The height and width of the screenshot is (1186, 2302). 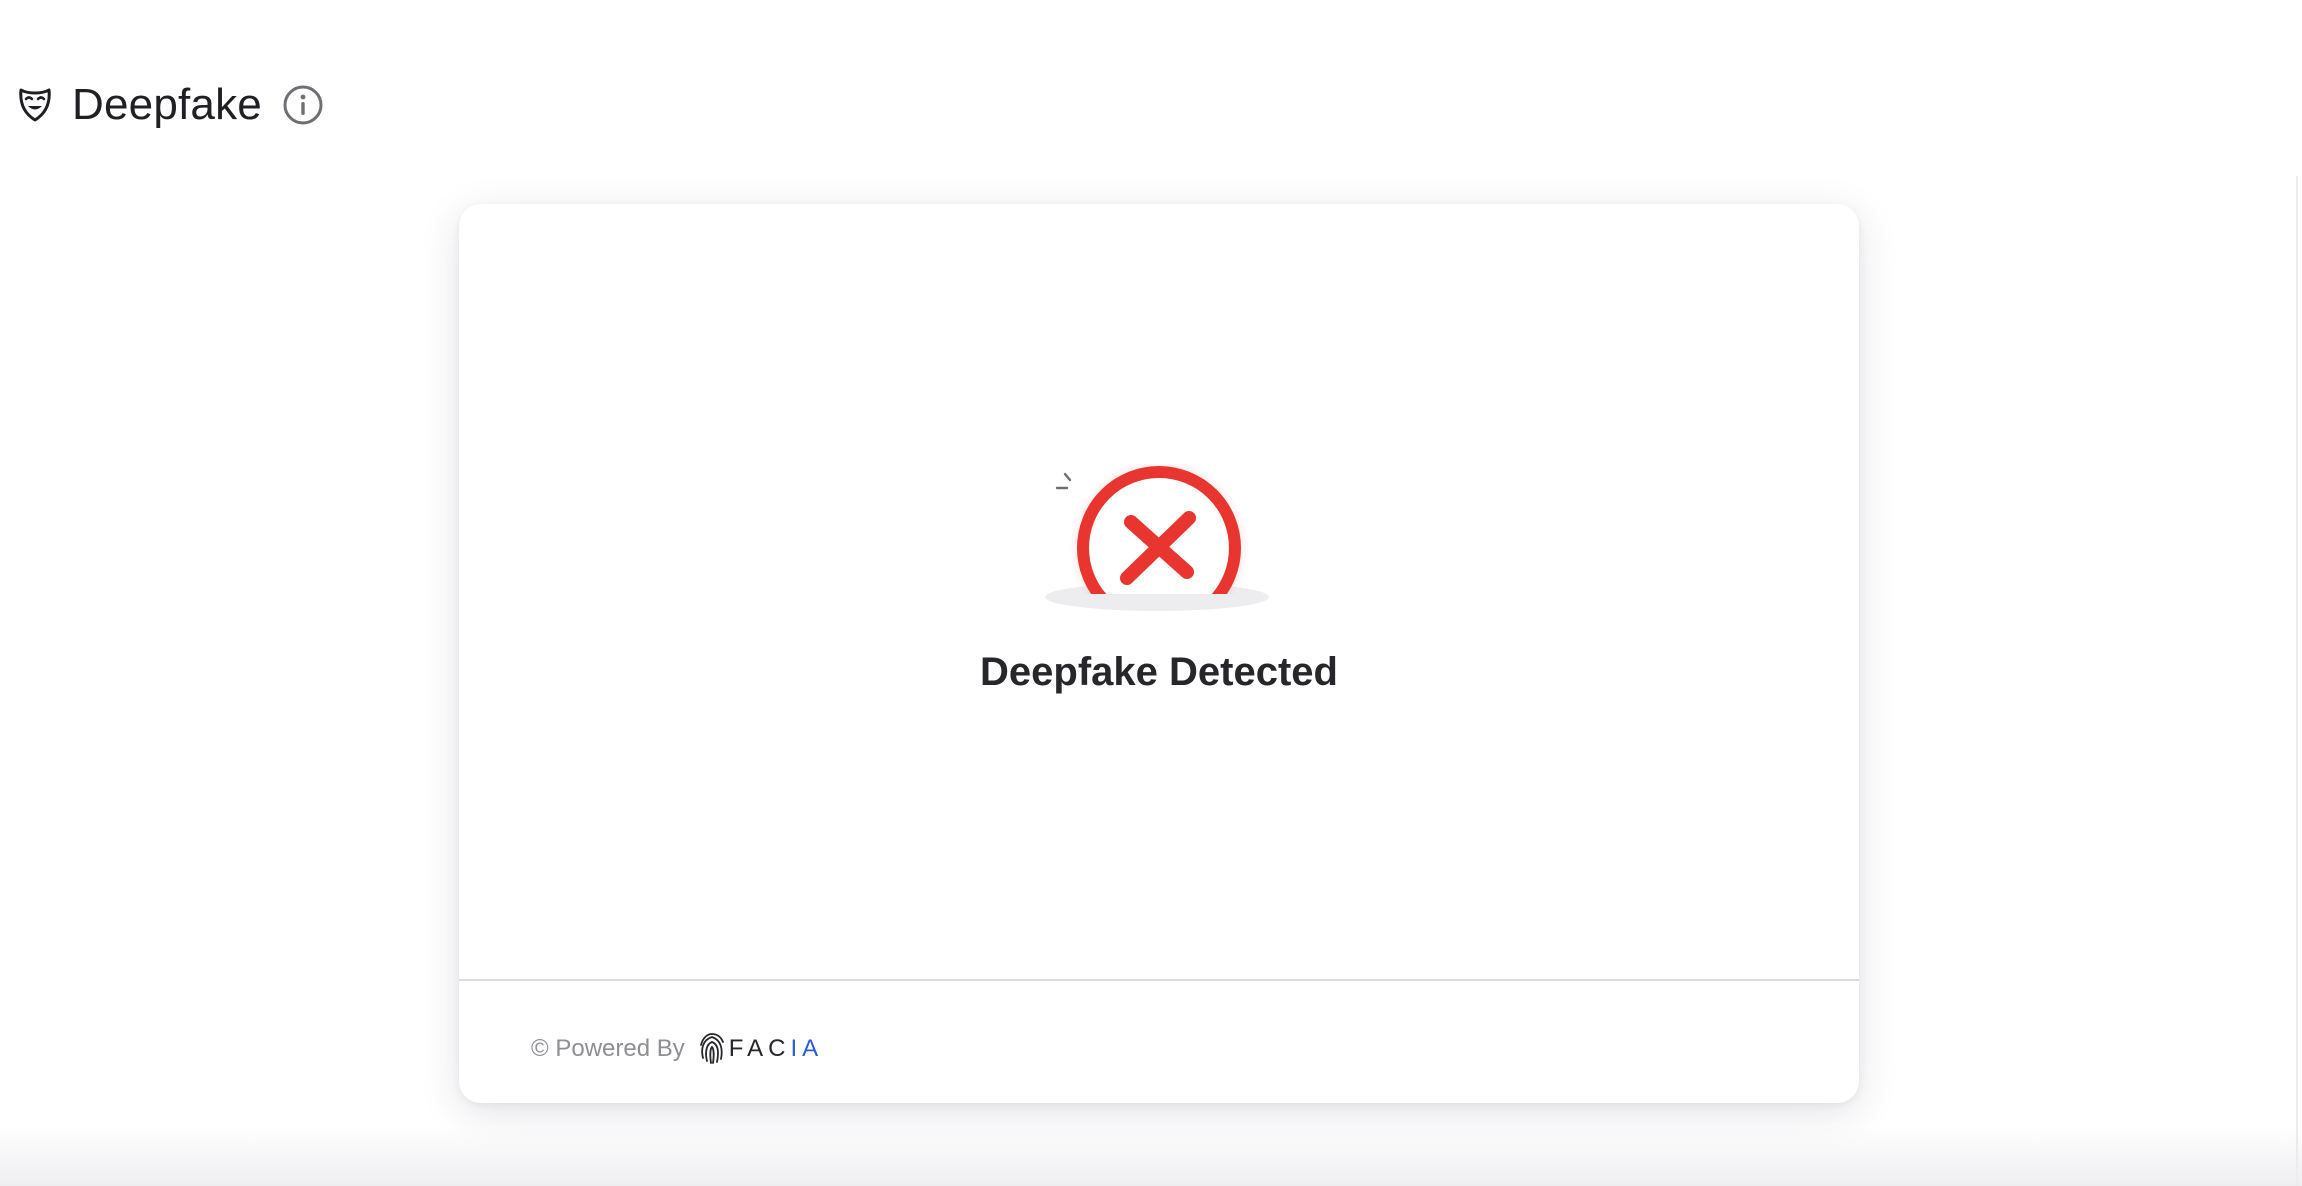 I want to click on brand-name-main: FAC, so click(x=759, y=1048).